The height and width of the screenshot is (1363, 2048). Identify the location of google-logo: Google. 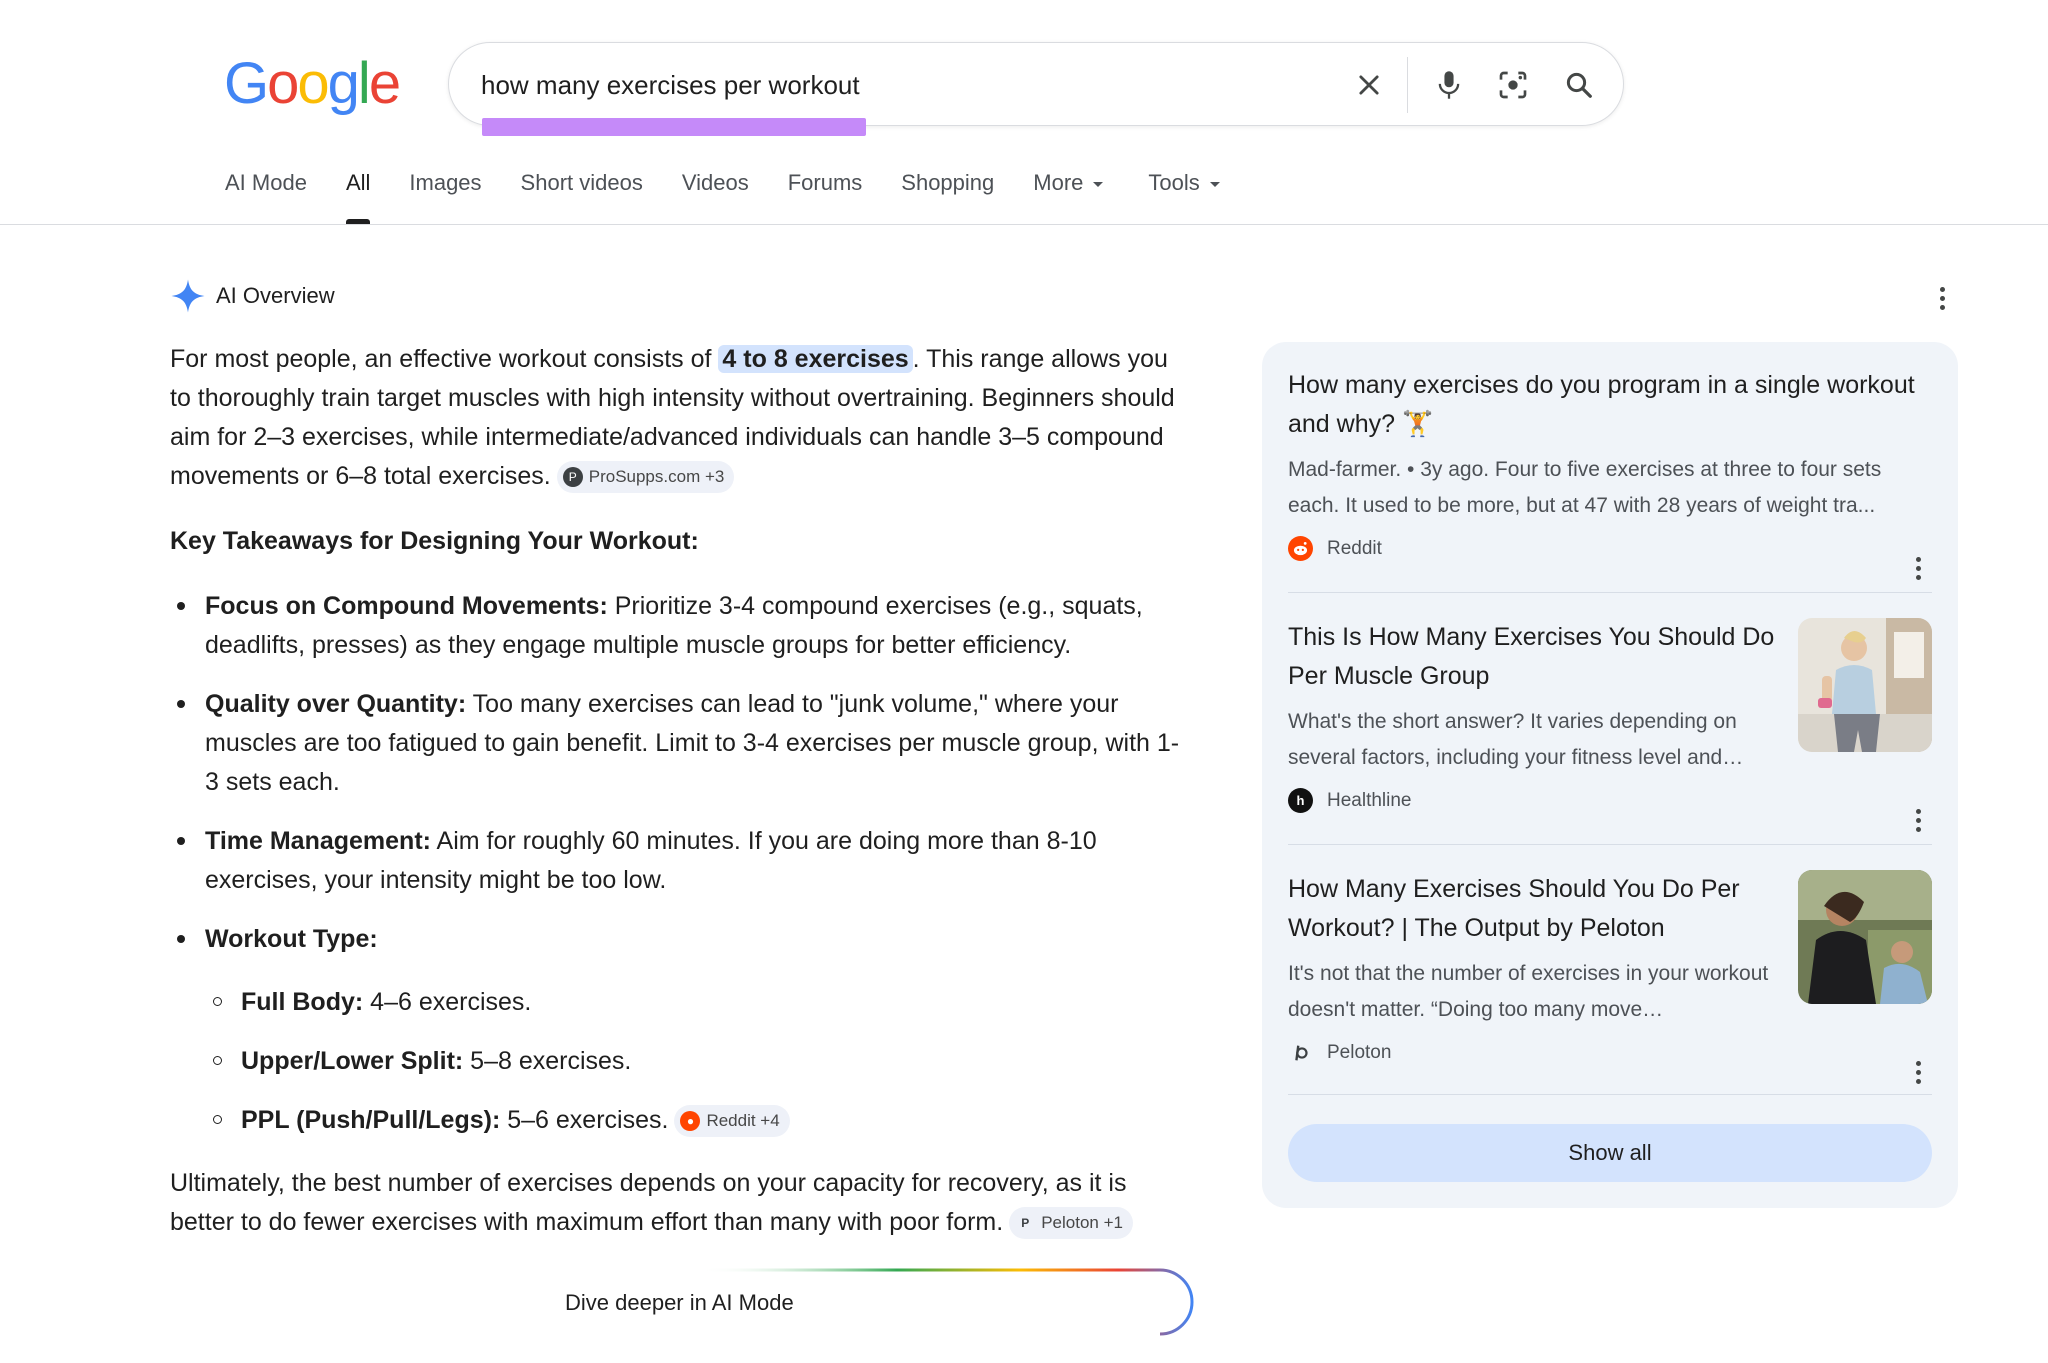
(312, 83).